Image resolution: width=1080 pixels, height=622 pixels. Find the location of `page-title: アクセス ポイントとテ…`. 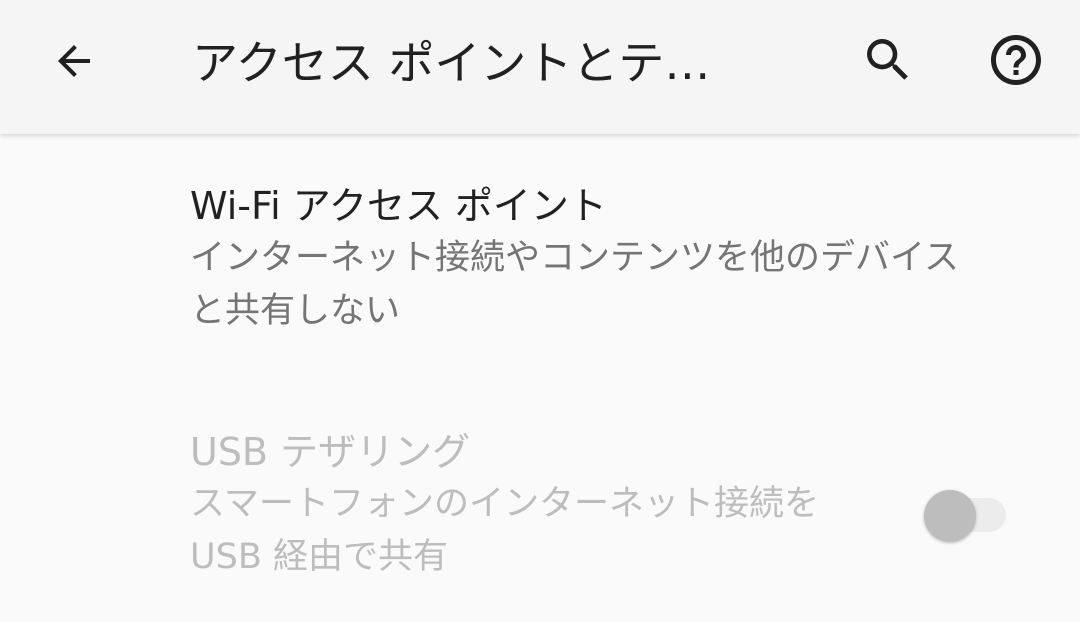

page-title: アクセス ポイントとテ… is located at coordinates (451, 63).